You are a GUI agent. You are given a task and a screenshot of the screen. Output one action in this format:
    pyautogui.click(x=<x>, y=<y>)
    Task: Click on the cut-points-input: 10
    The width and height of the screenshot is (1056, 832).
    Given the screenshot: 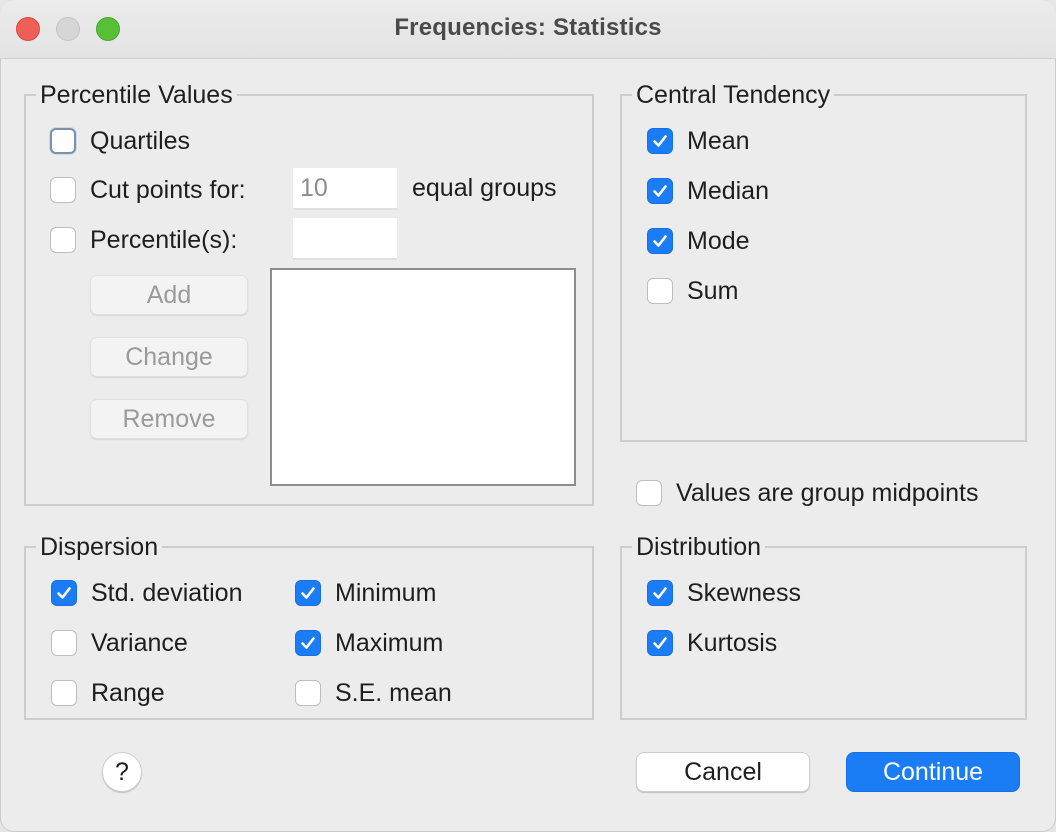 What is the action you would take?
    pyautogui.click(x=345, y=189)
    